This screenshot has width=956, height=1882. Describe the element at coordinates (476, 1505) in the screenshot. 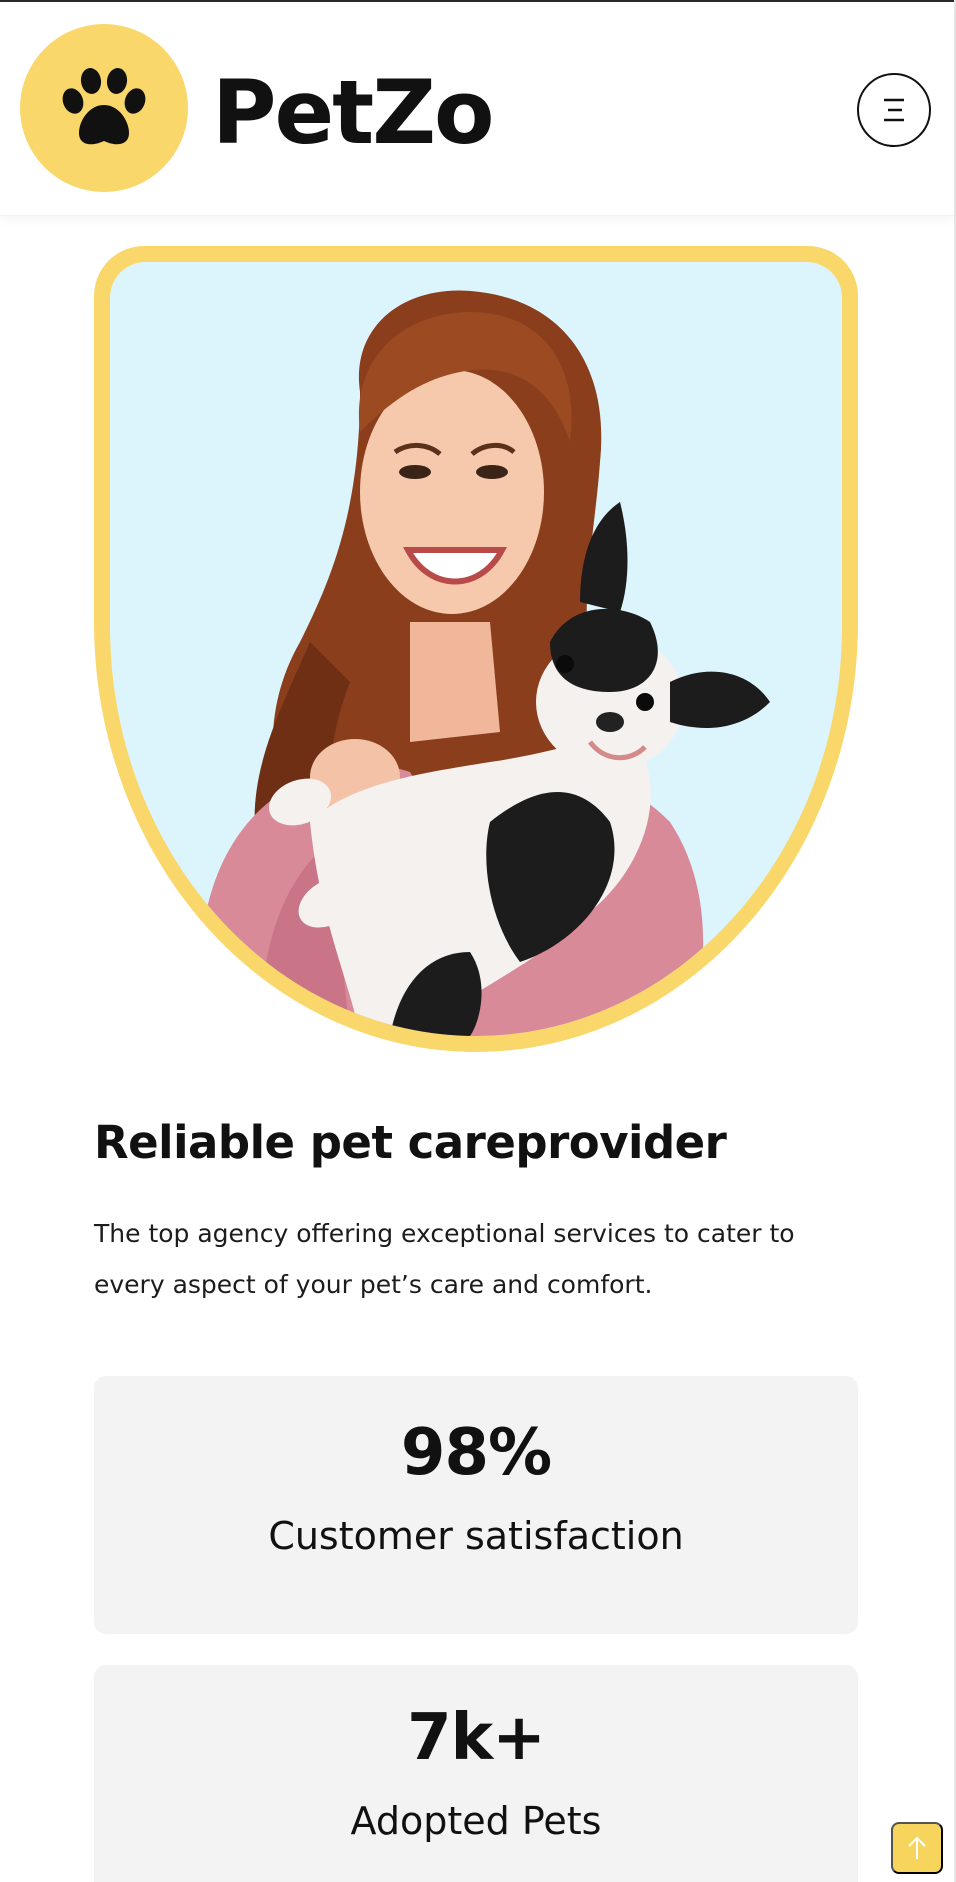

I see `stat-card: 98% Customer satisfaction` at that location.